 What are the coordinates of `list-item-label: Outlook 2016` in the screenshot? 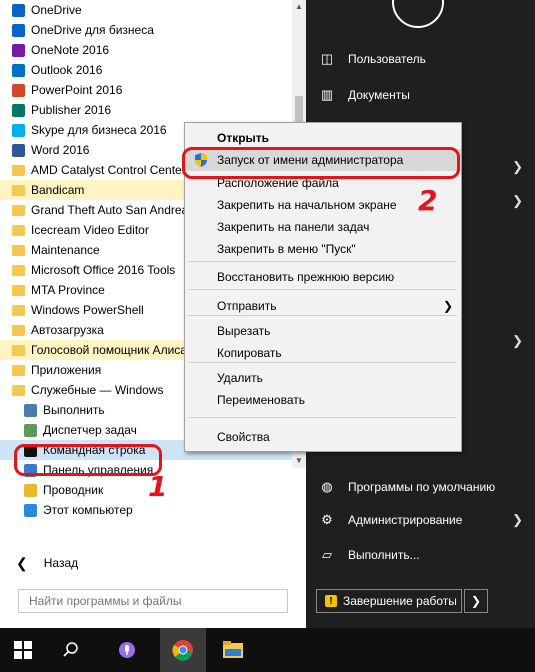 It's located at (67, 70).